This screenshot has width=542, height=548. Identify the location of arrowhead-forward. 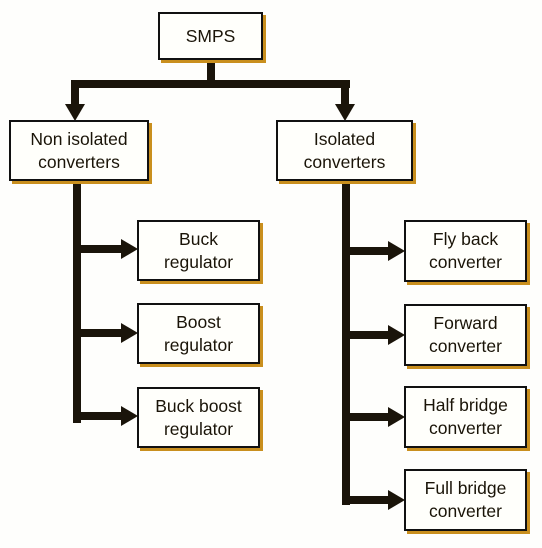
(396, 335).